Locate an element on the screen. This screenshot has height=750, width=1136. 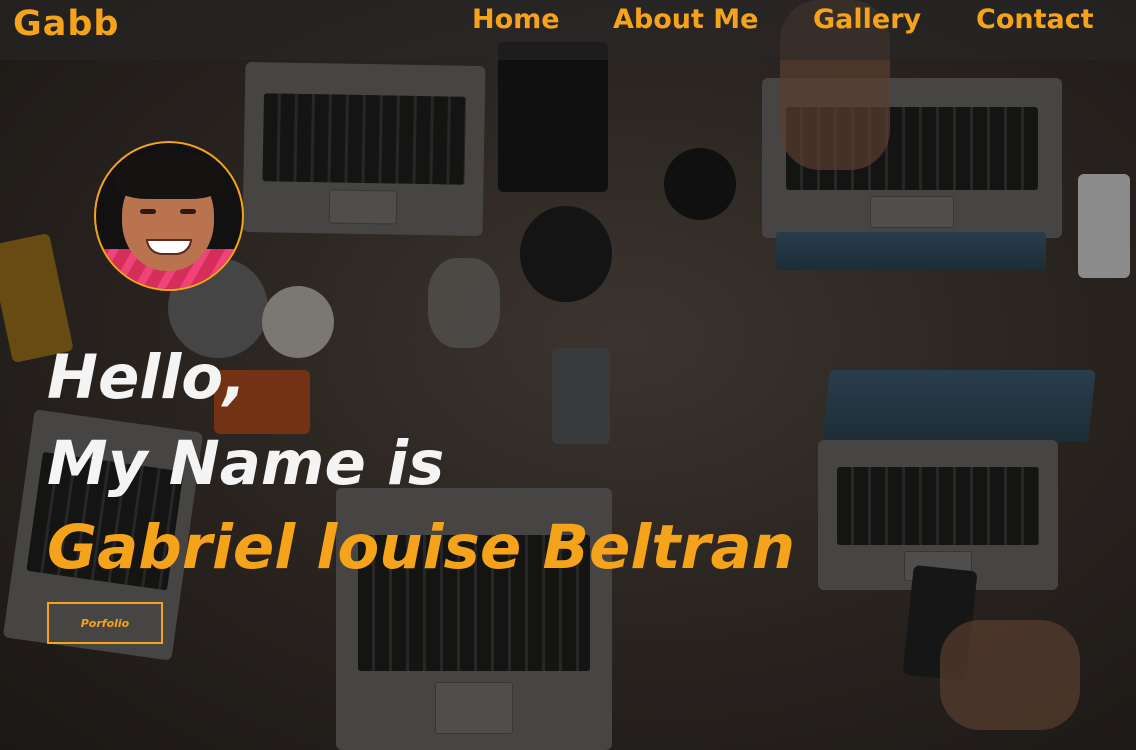
hero-name: Gabriel louise Beltran is located at coordinates (421, 547).